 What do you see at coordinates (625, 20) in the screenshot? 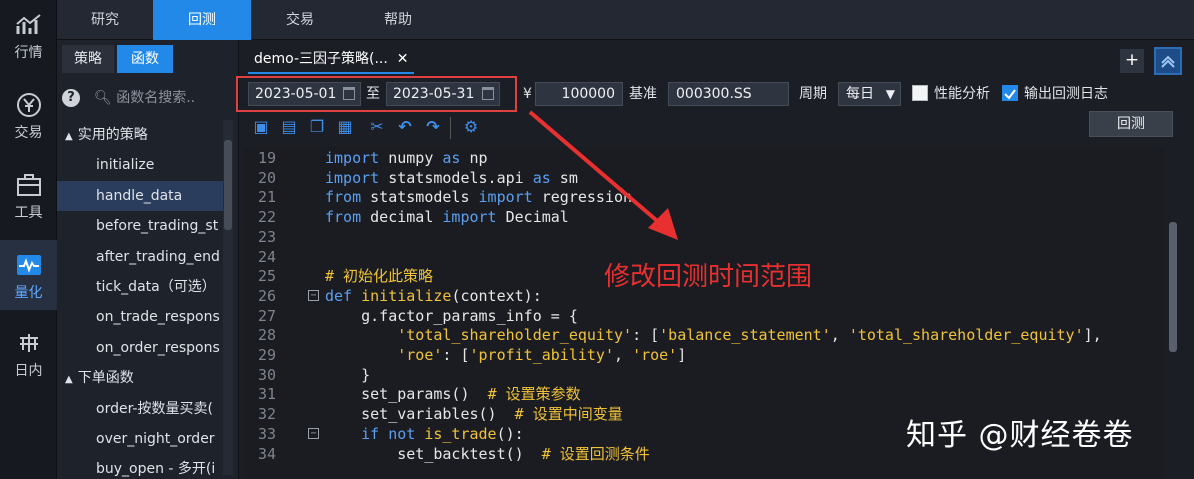
I see `top-nav: 研究 回测 交易 帮助` at bounding box center [625, 20].